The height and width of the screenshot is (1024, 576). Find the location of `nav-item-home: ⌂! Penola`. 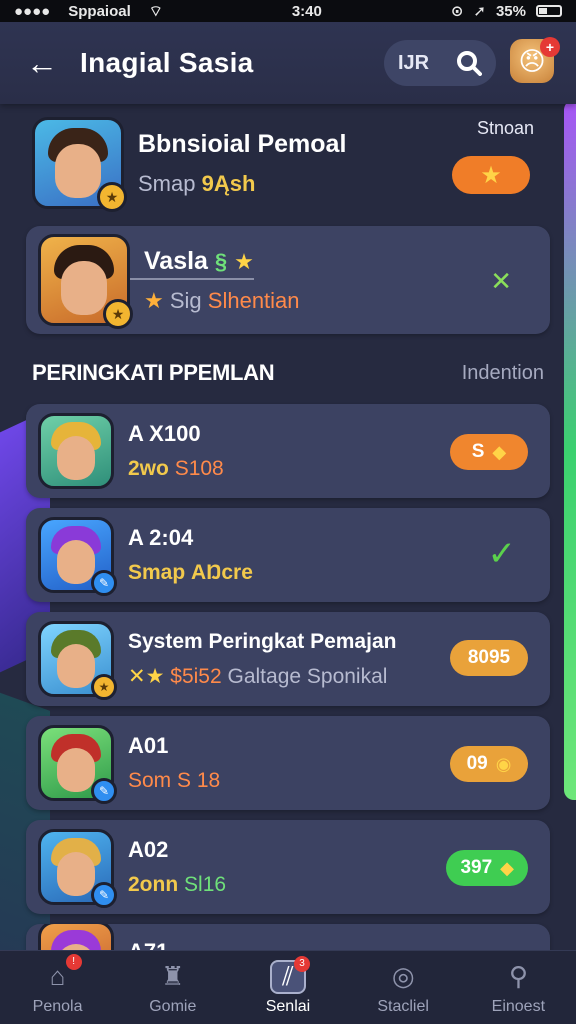

nav-item-home: ⌂! Penola is located at coordinates (58, 984).